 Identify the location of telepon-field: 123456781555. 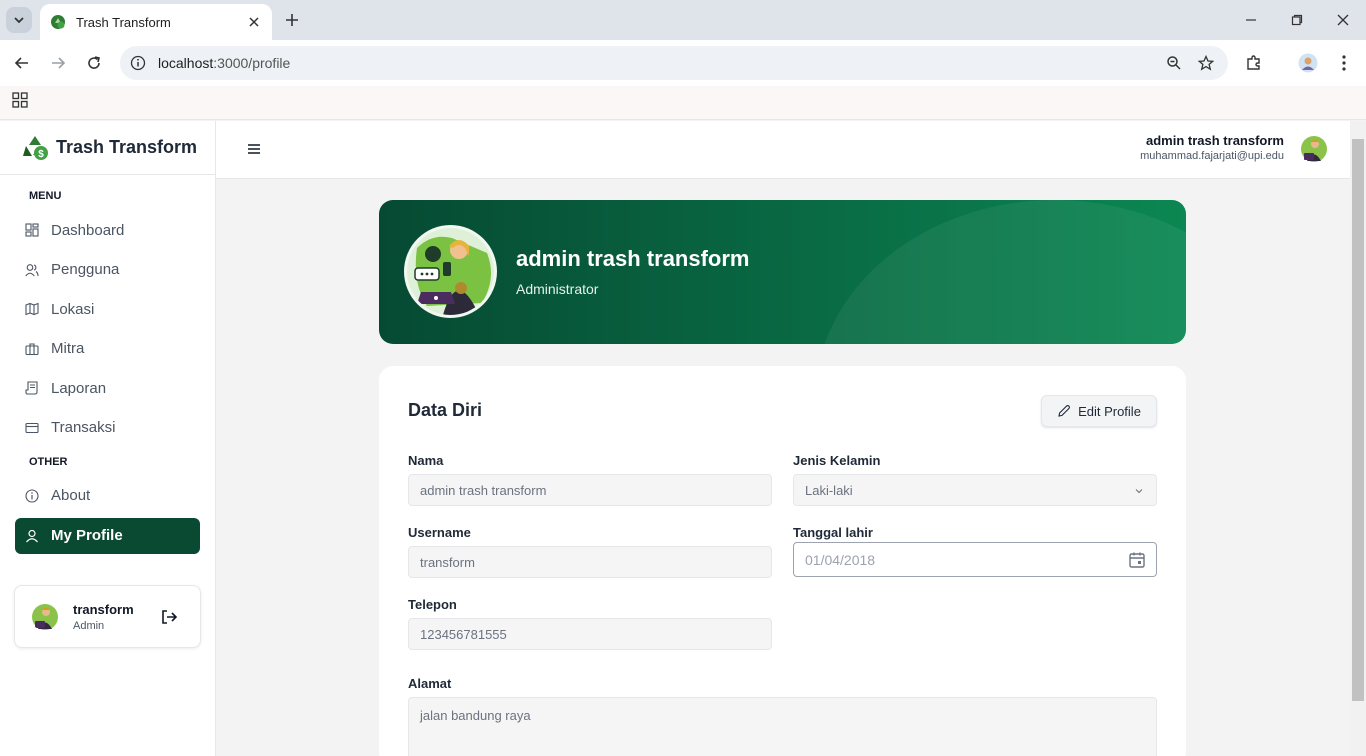
(590, 634).